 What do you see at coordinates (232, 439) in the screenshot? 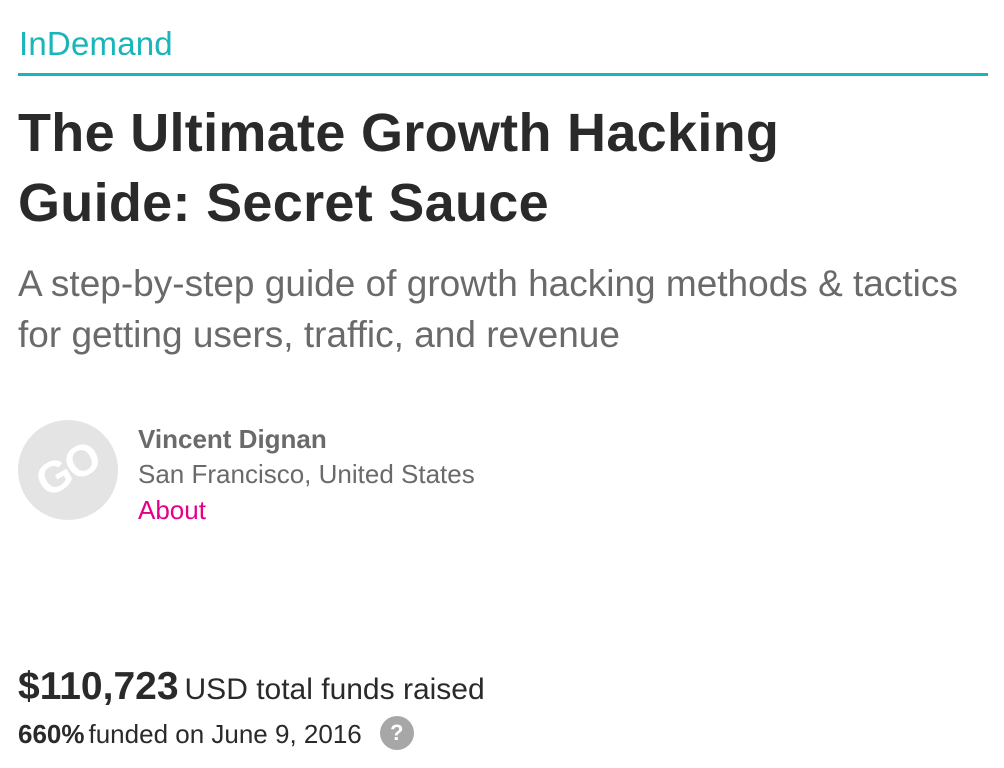
I see `owner-name: Vincent Dignan` at bounding box center [232, 439].